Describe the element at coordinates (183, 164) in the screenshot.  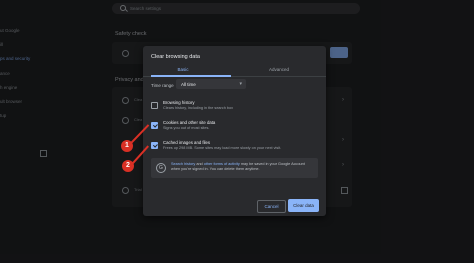
I see `search-history-link: Search history` at that location.